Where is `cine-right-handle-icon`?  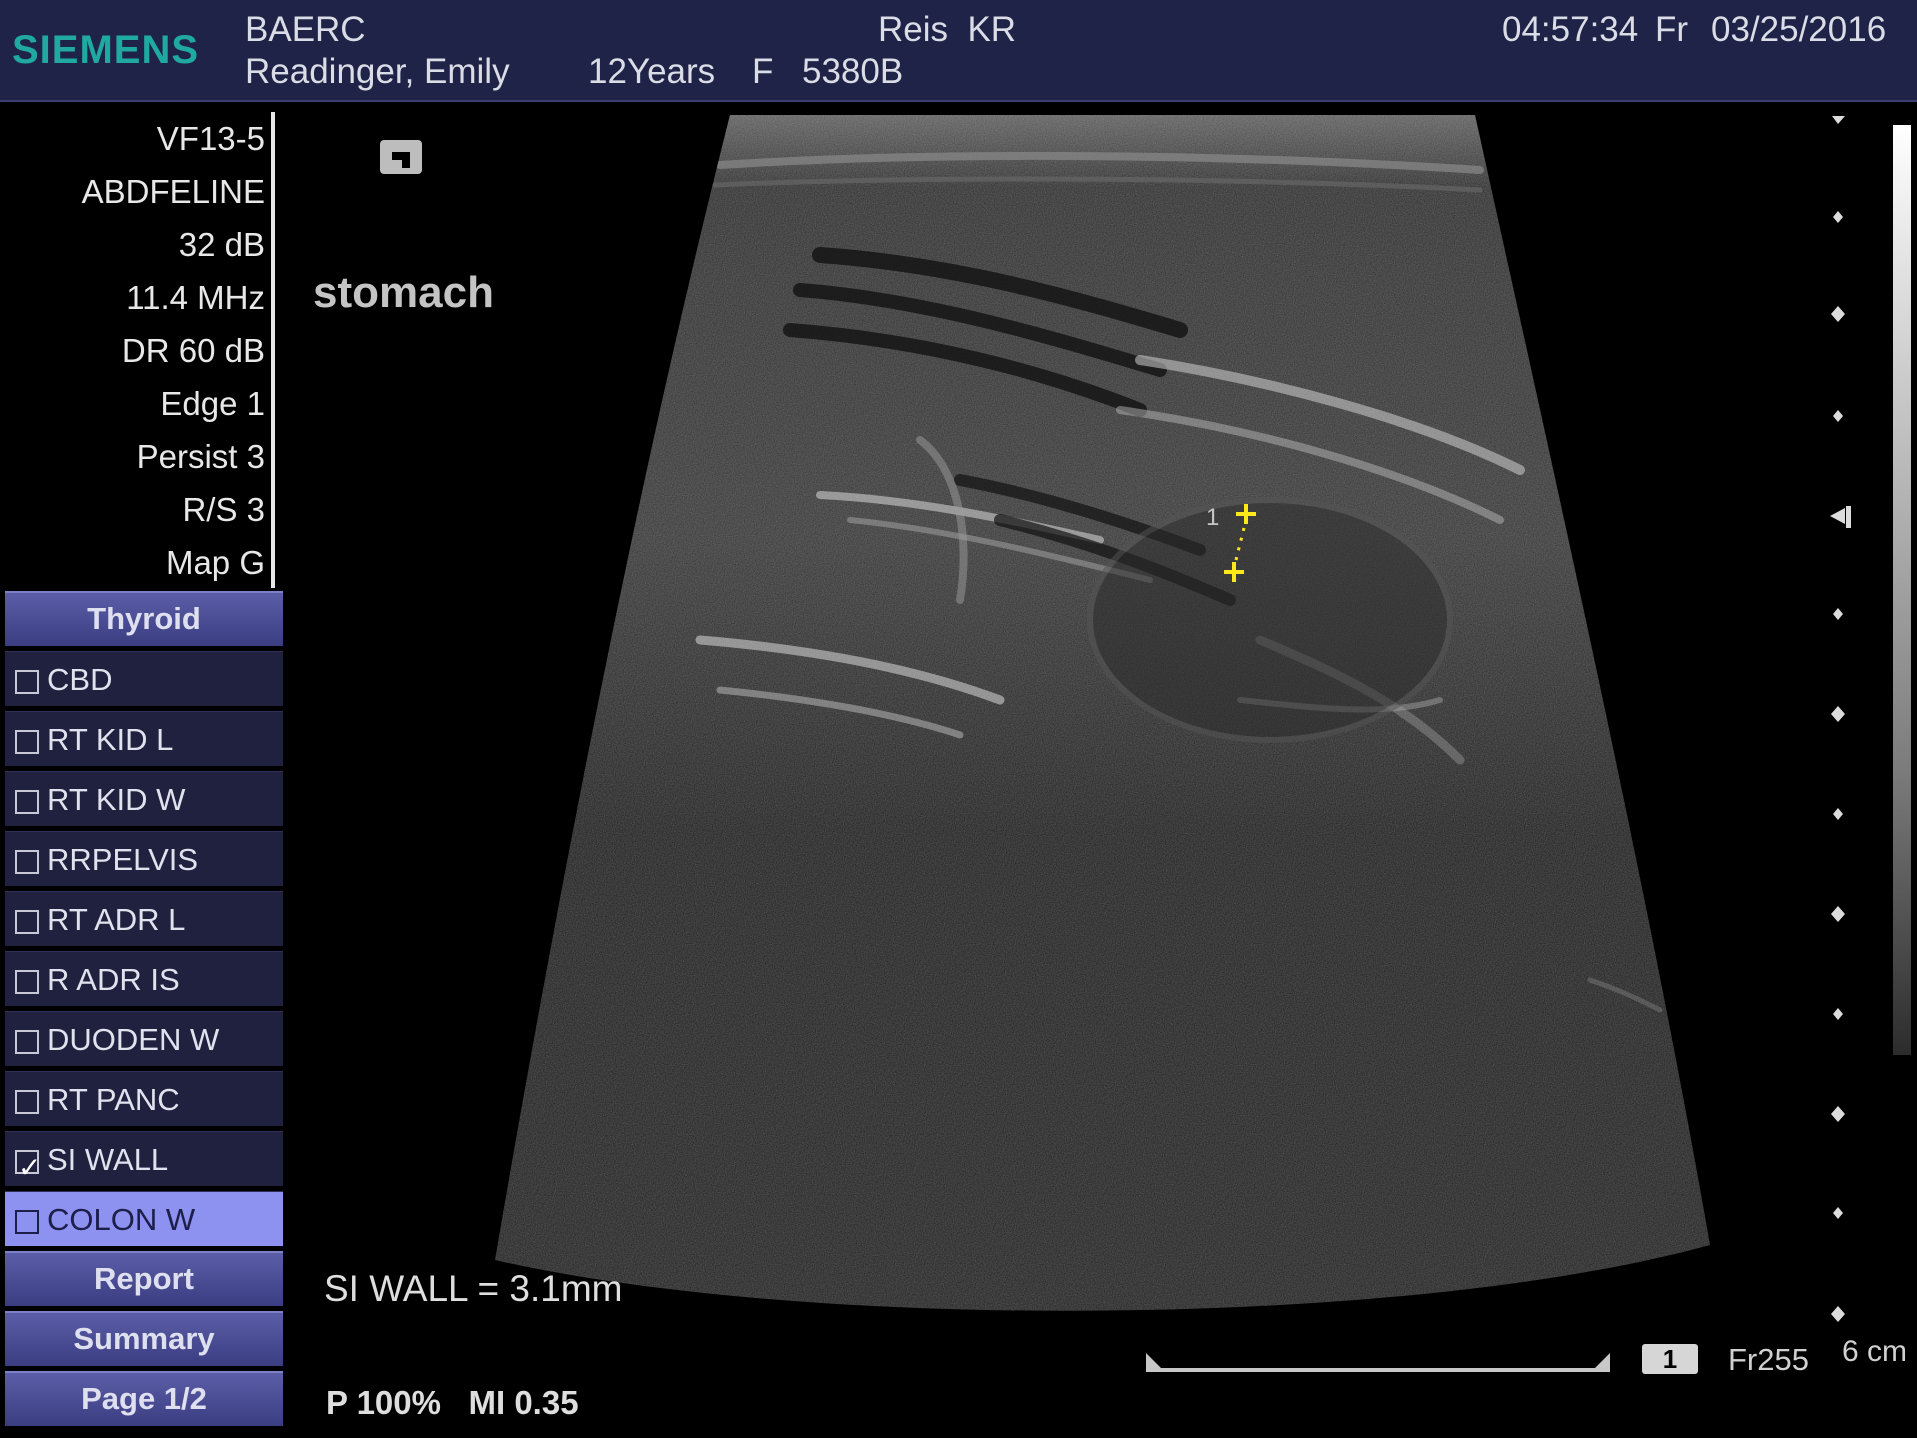 cine-right-handle-icon is located at coordinates (1601, 1361).